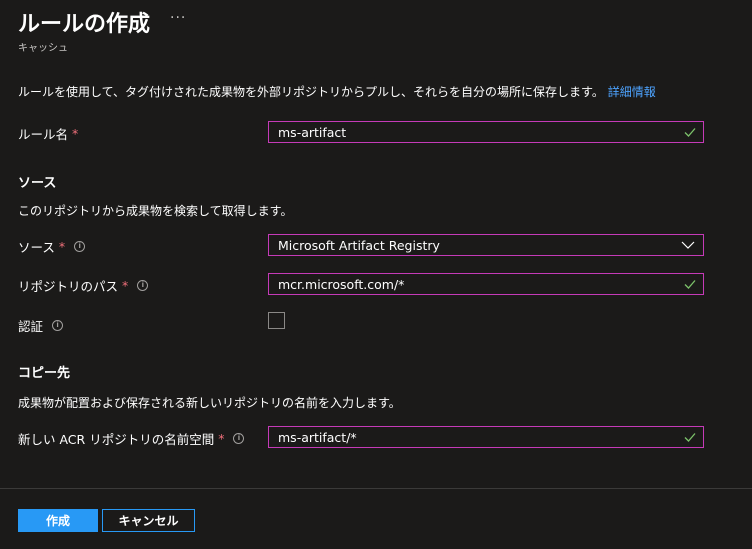  Describe the element at coordinates (688, 245) in the screenshot. I see `chevron-down-icon` at that location.